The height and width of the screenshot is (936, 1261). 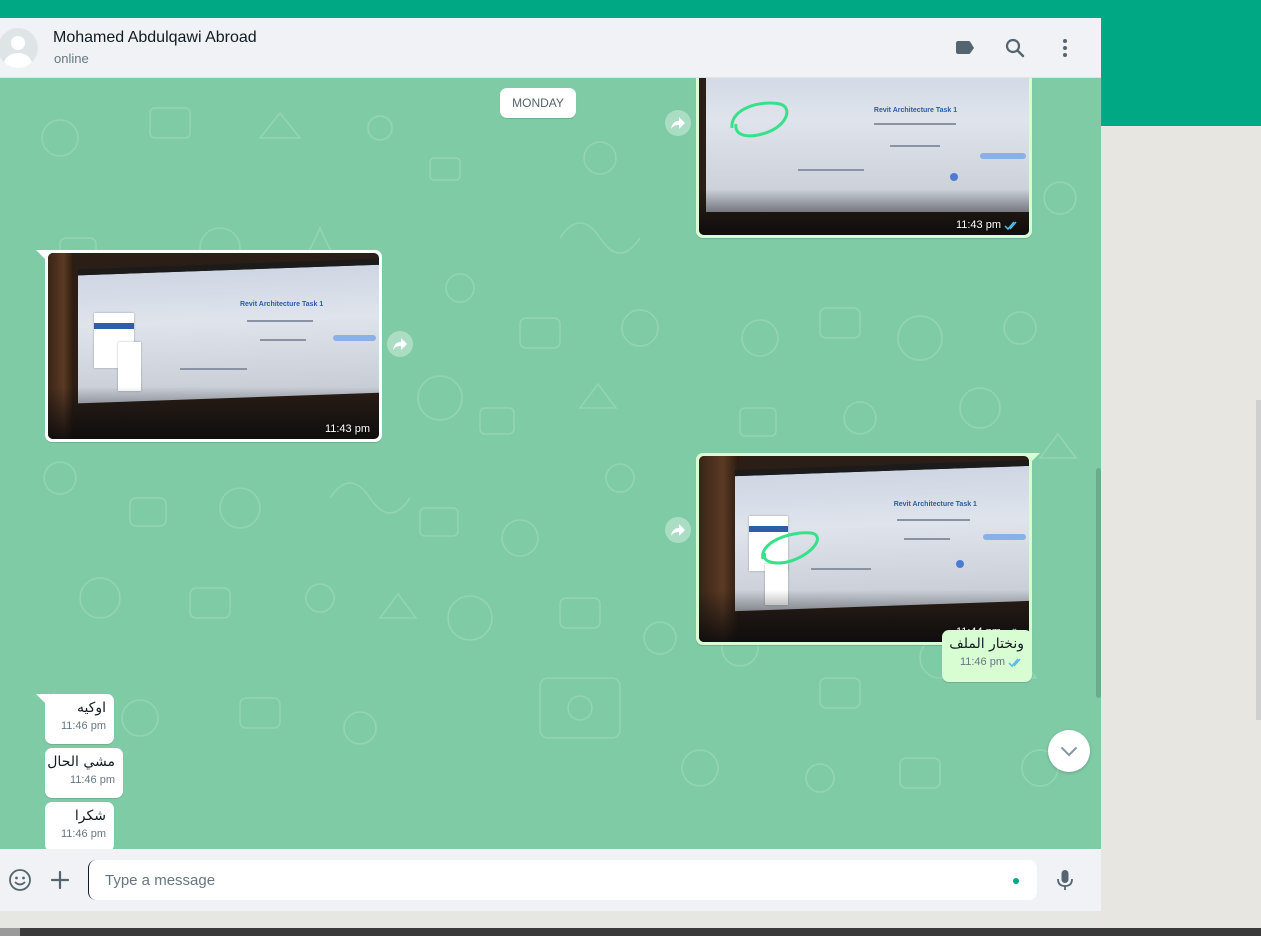 I want to click on chat-header: Mohamed Abdulqawi Abroad online, so click(x=550, y=48).